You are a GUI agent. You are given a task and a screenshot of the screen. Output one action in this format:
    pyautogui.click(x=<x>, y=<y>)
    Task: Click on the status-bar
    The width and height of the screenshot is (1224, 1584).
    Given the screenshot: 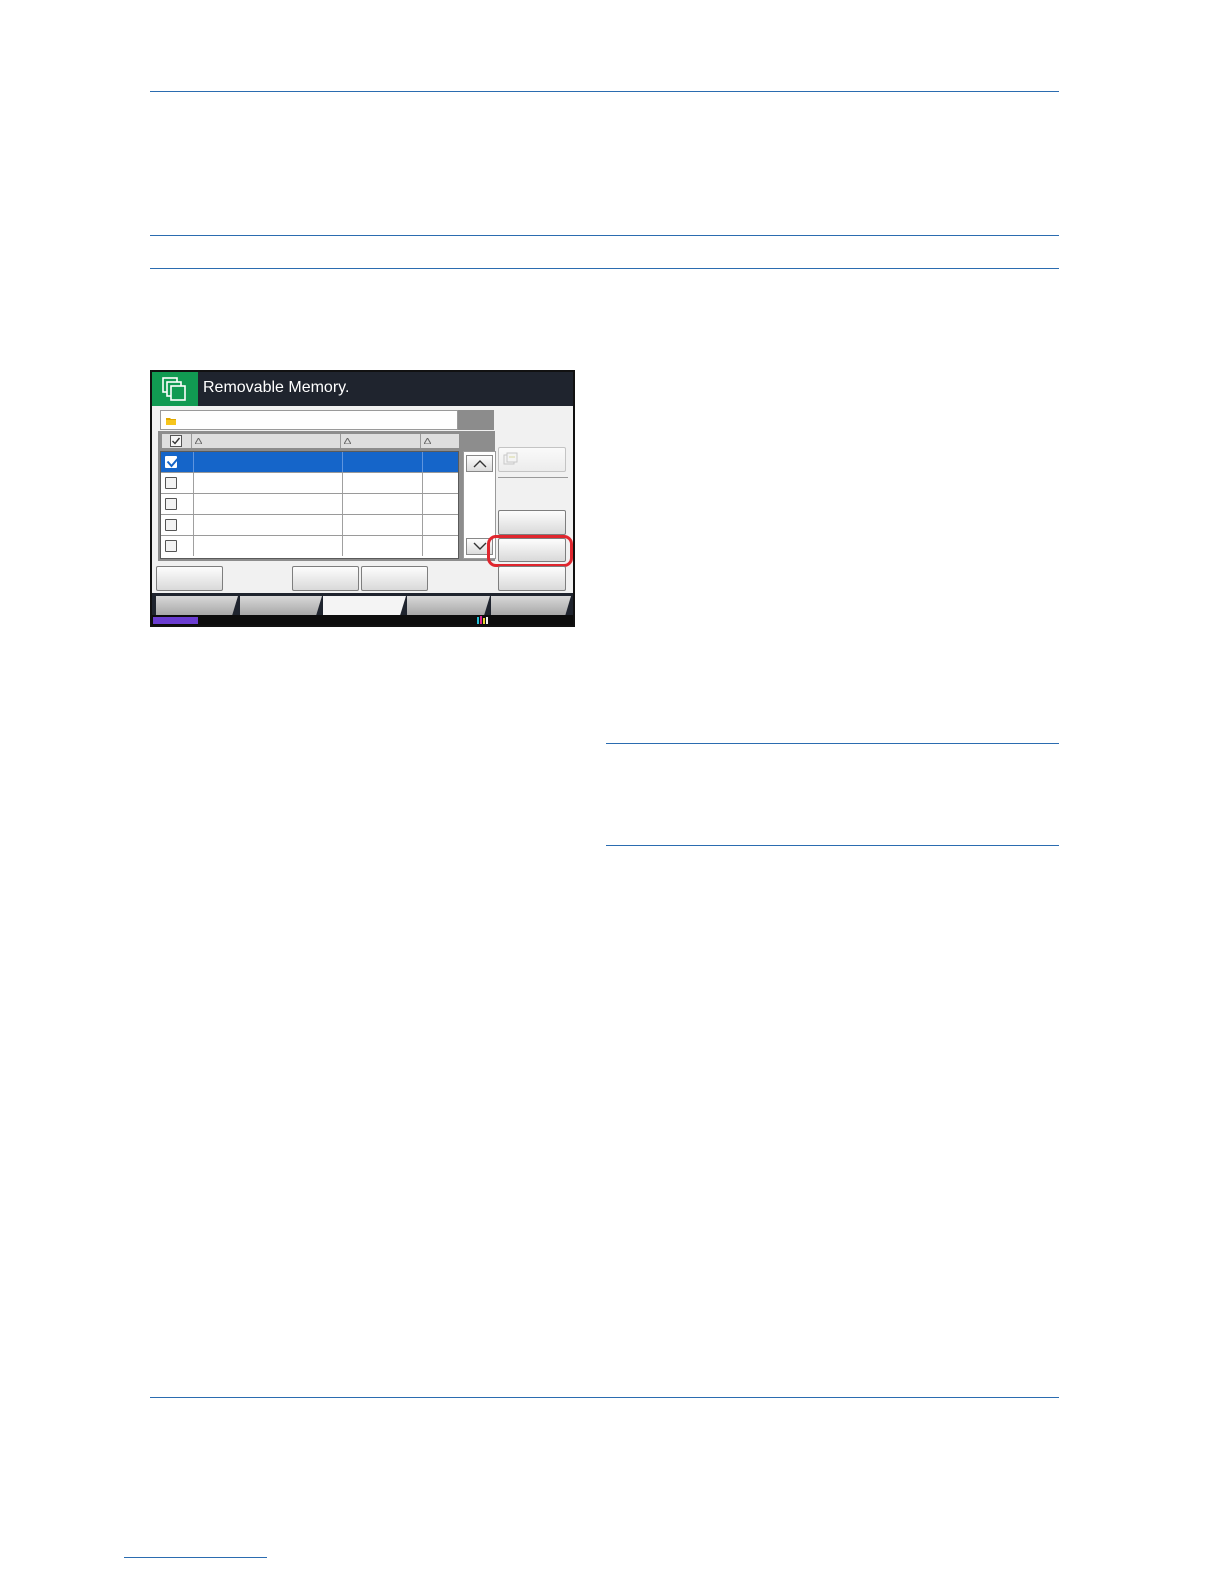 What is the action you would take?
    pyautogui.click(x=362, y=620)
    